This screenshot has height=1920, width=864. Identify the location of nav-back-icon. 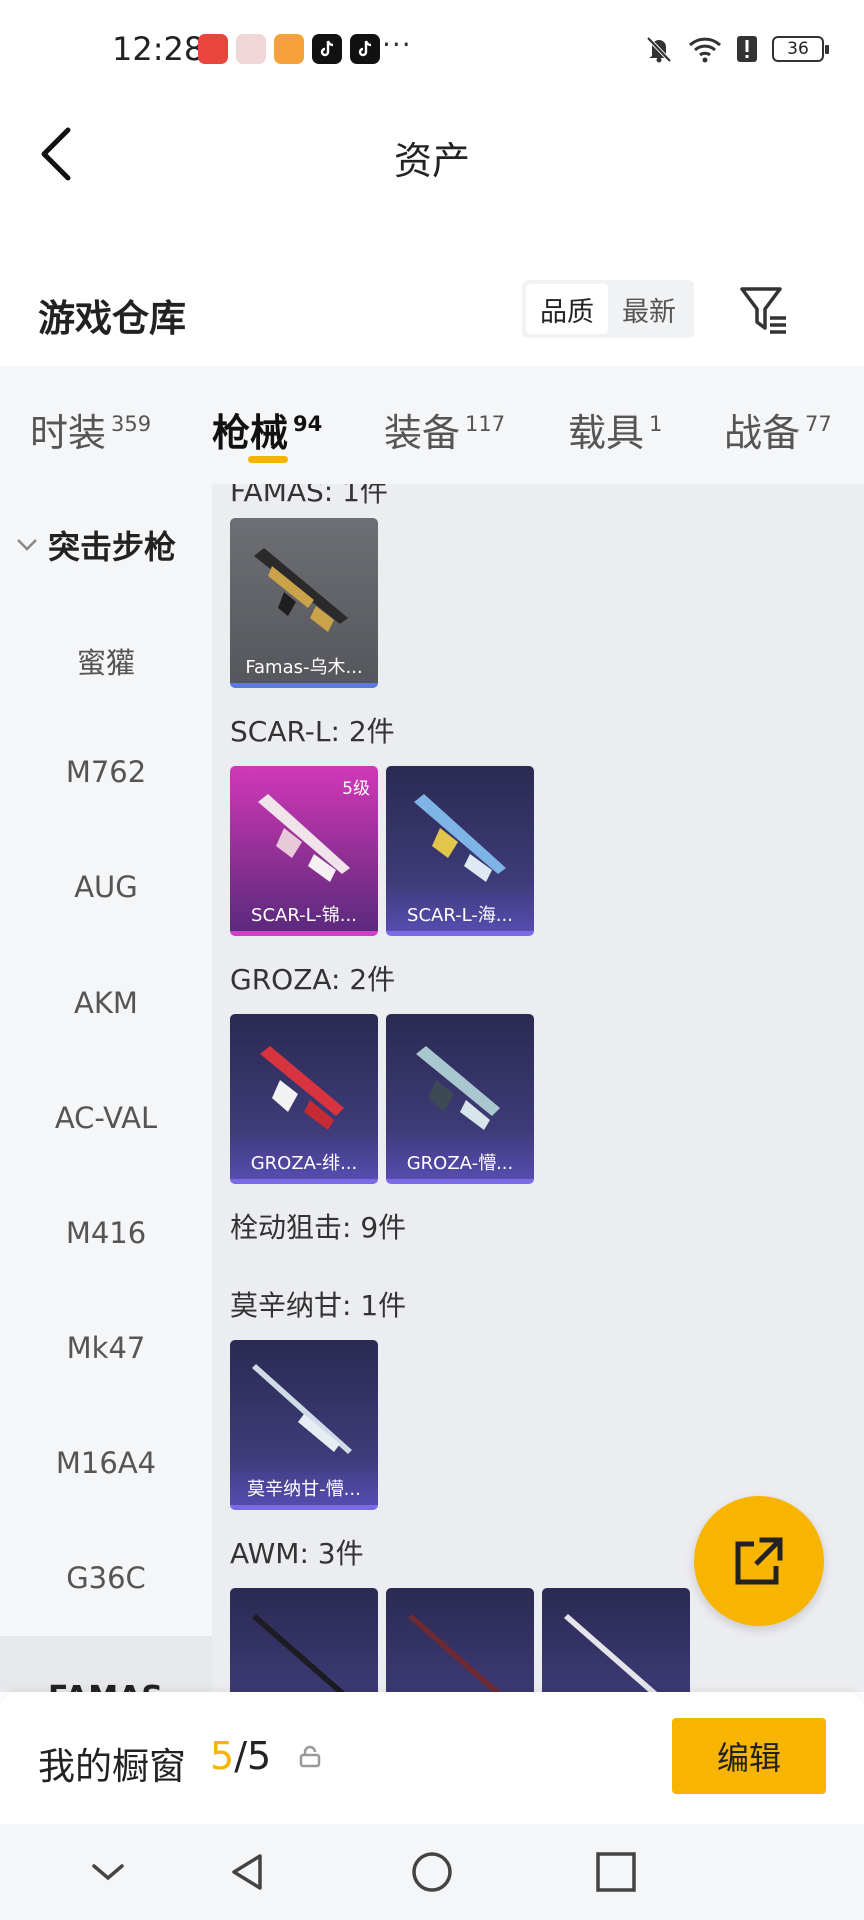
(248, 1872).